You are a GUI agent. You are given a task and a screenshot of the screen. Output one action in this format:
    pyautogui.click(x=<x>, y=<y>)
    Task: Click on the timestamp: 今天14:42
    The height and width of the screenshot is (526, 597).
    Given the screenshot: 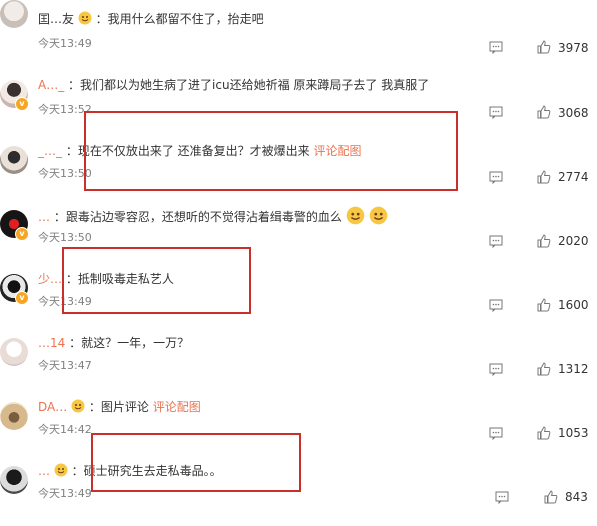 What is the action you would take?
    pyautogui.click(x=65, y=429)
    